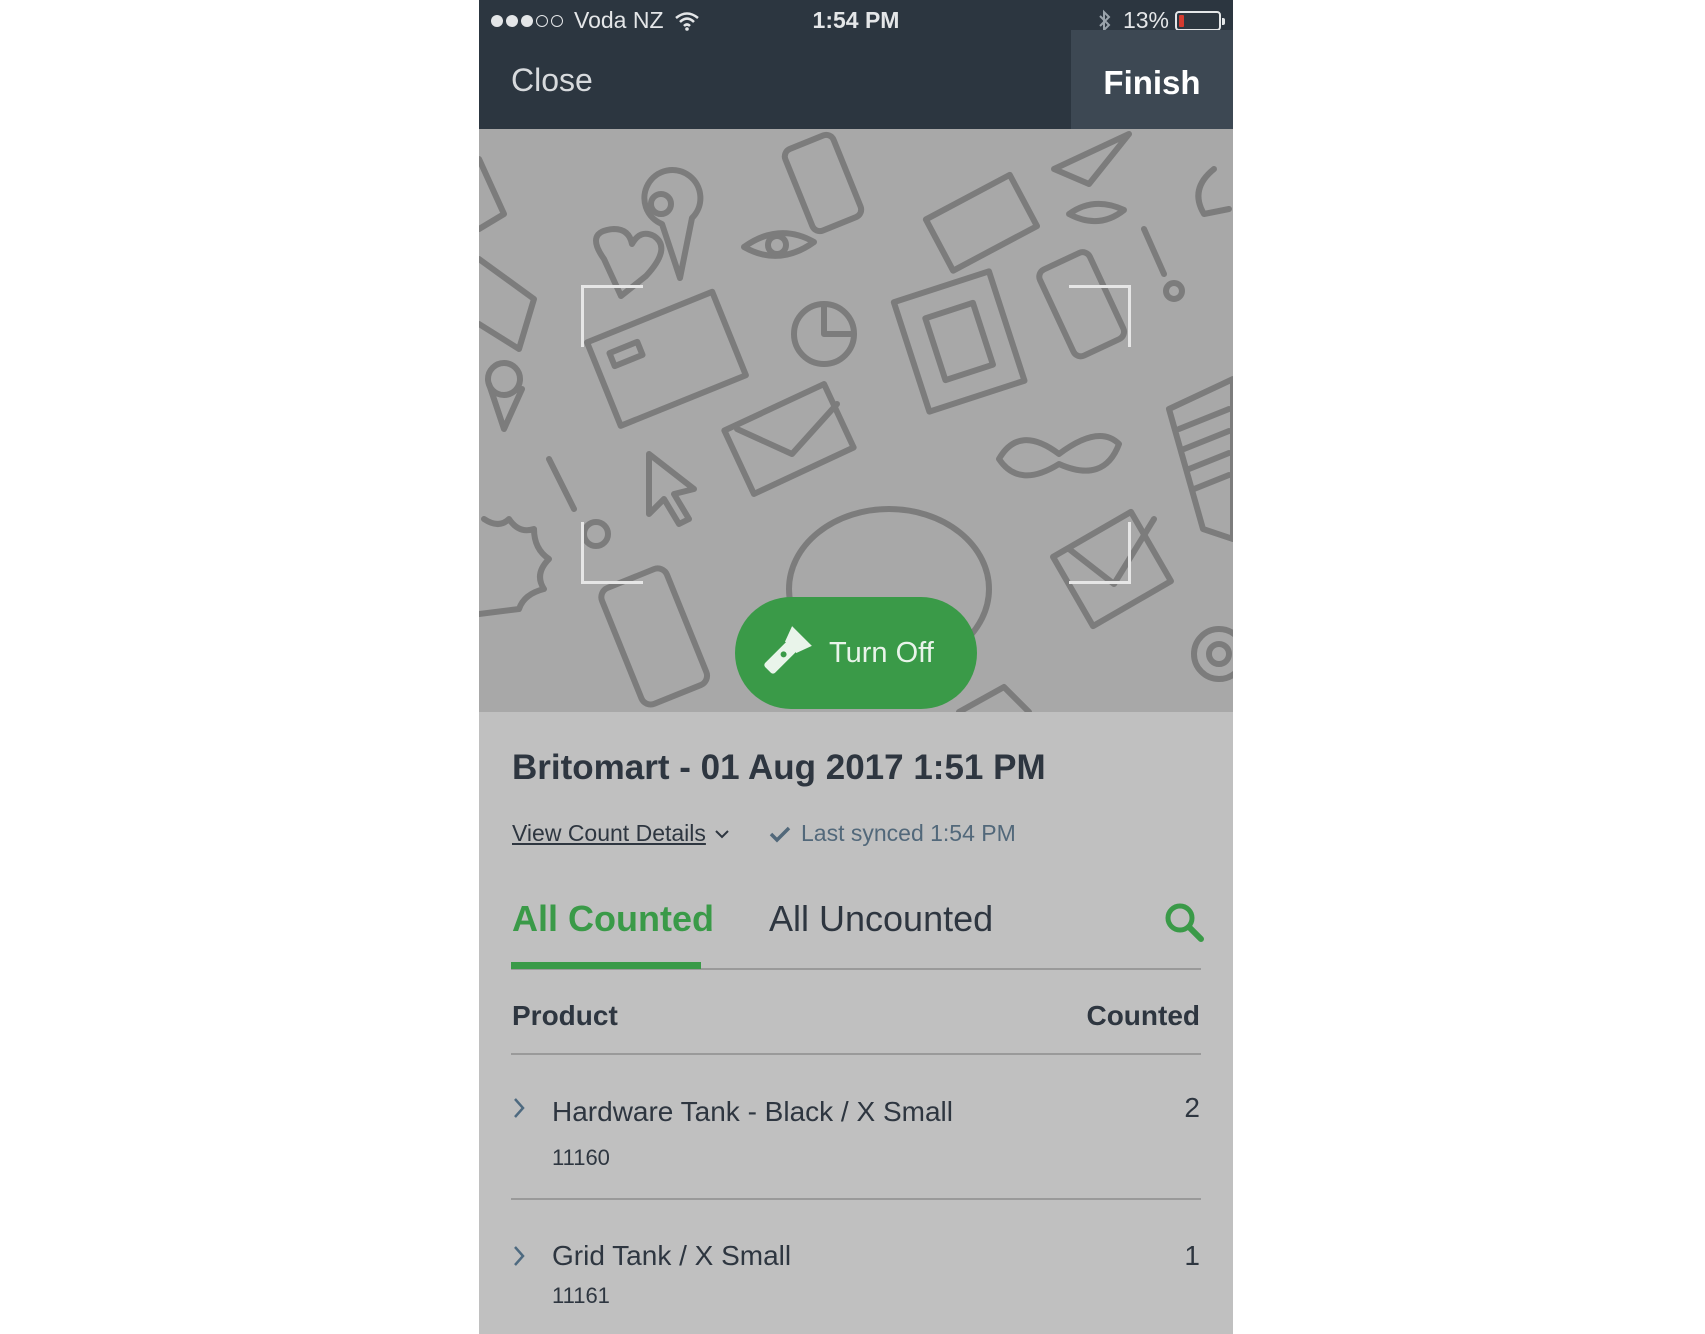  I want to click on scan-frame-corner-top-left, so click(612, 316).